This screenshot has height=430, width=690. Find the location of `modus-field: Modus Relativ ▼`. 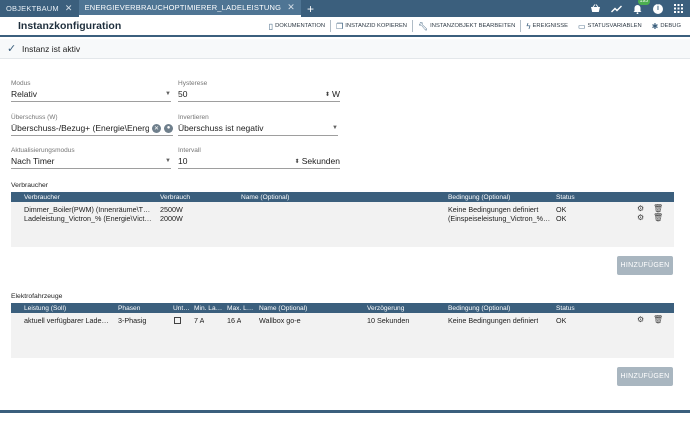

modus-field: Modus Relativ ▼ is located at coordinates (91, 91).